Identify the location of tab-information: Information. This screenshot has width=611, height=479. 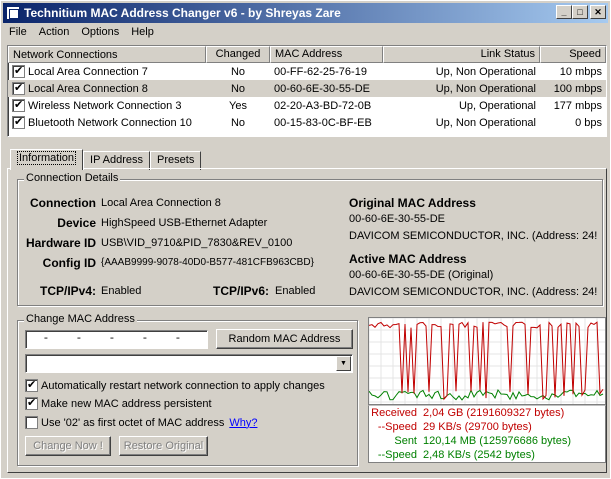
(47, 159).